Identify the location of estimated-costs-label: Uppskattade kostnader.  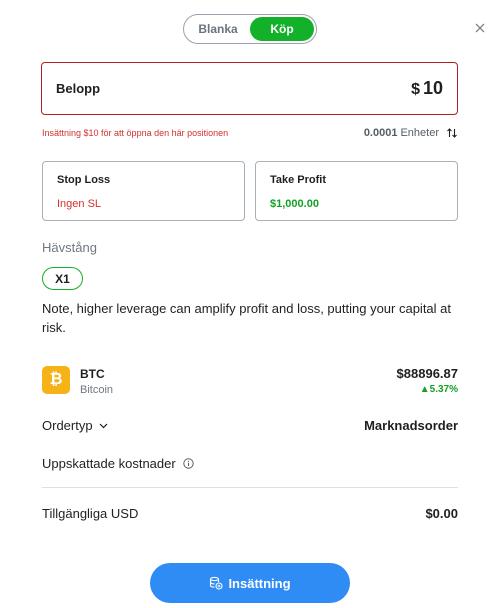
(109, 463).